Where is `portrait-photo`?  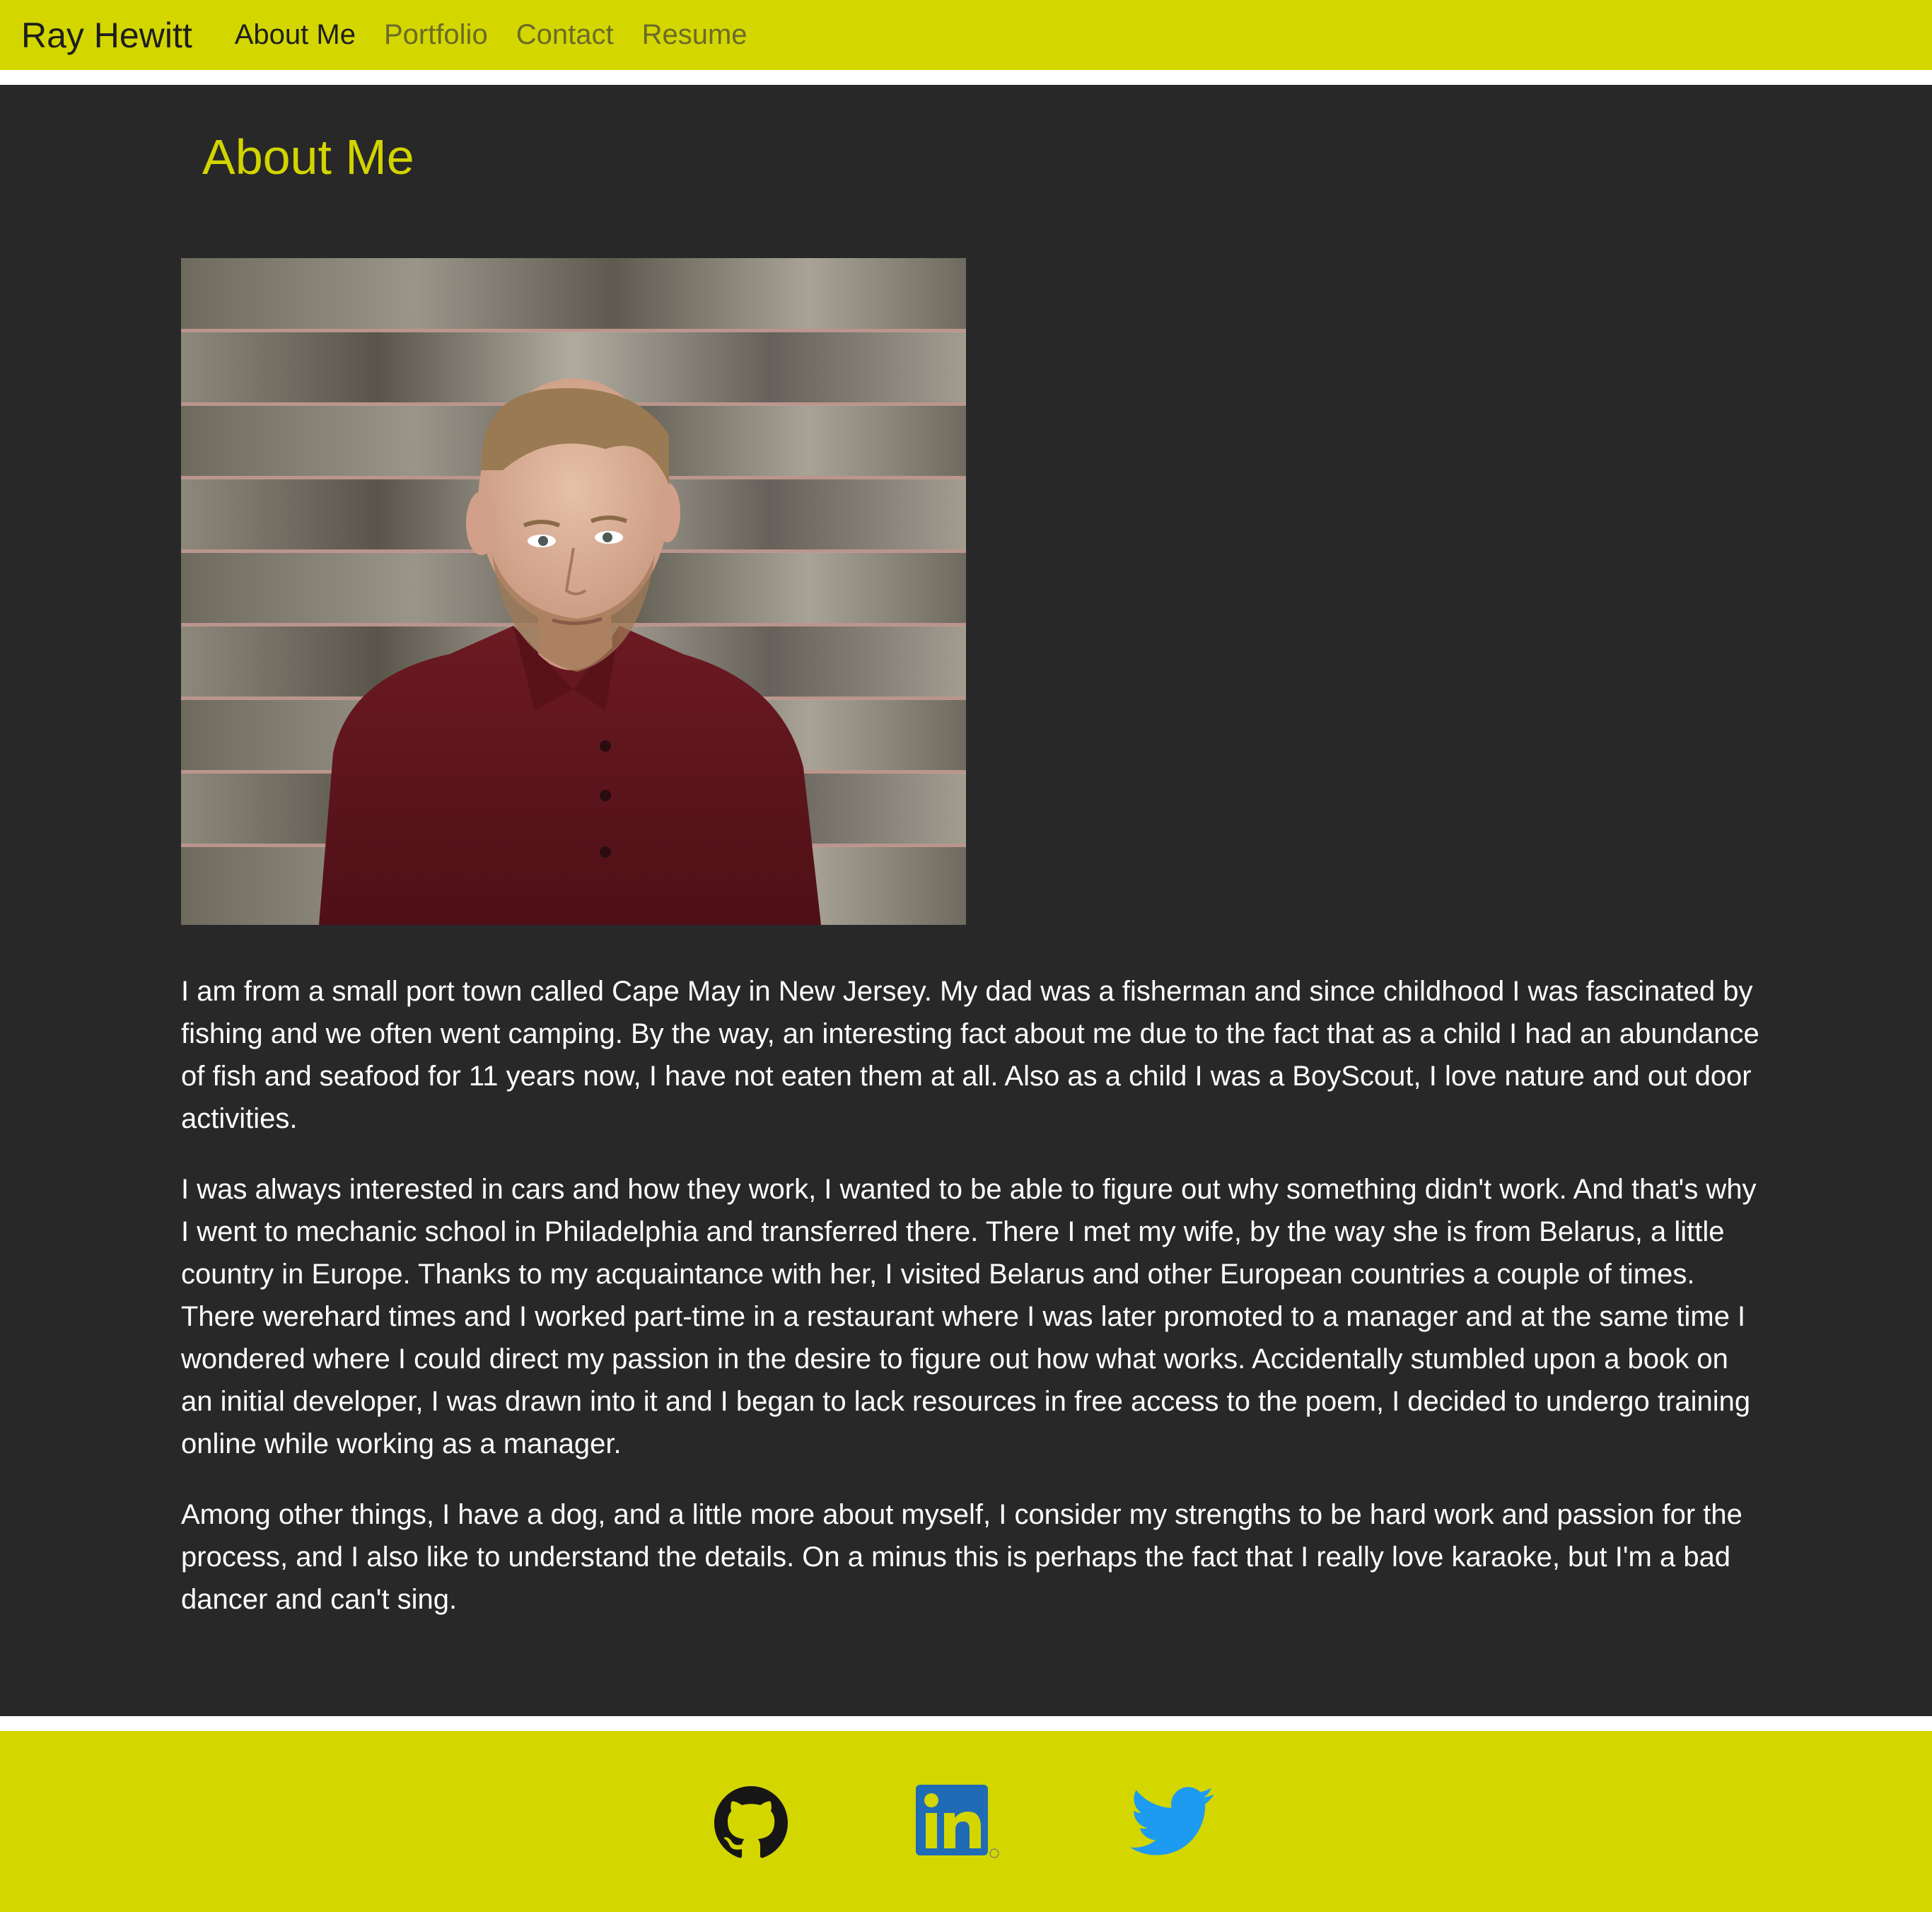 portrait-photo is located at coordinates (573, 591).